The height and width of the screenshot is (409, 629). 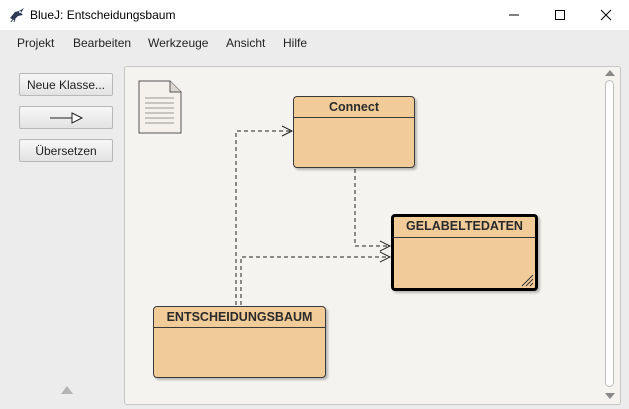 What do you see at coordinates (35, 43) in the screenshot?
I see `menu-projekt: Projekt` at bounding box center [35, 43].